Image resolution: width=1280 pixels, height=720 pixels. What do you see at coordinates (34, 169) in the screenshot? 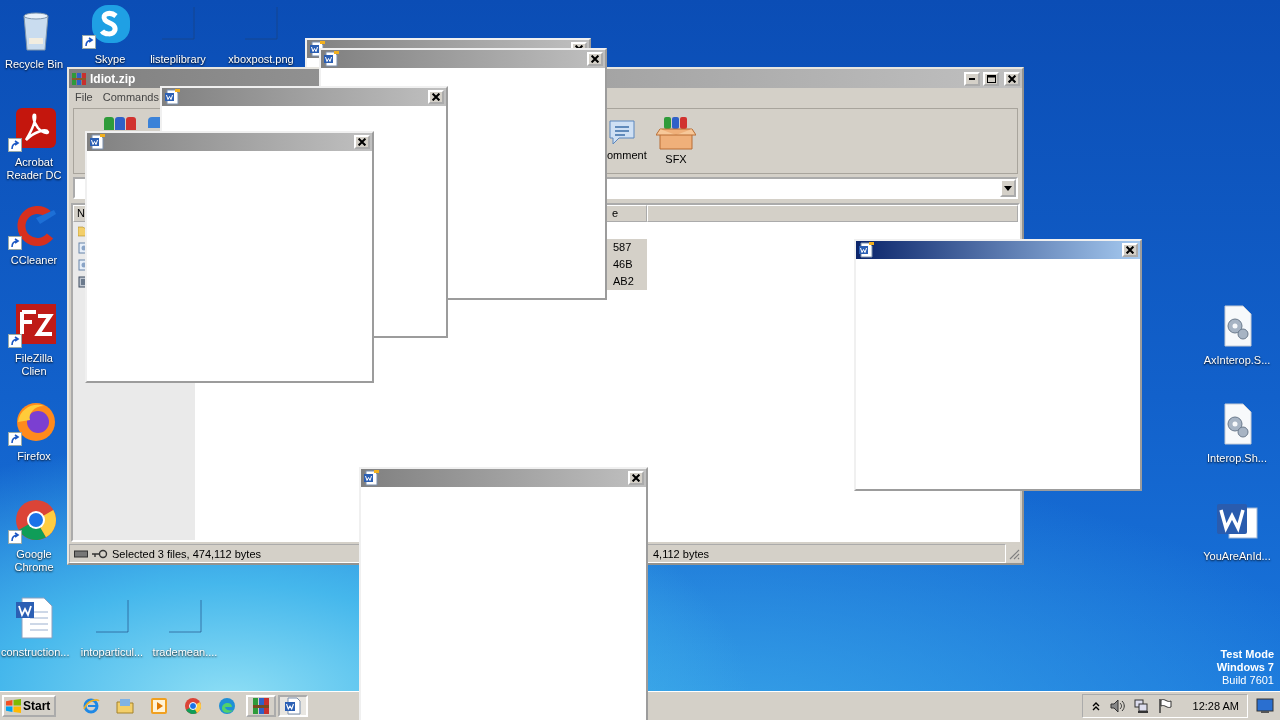
I see `desktop-icon-label: Acrobat Reader DC` at bounding box center [34, 169].